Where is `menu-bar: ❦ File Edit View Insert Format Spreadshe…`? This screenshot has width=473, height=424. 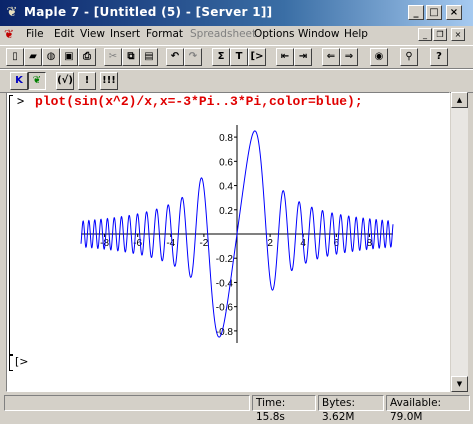
menu-bar: ❦ File Edit View Insert Format Spreadshe… is located at coordinates (236, 35).